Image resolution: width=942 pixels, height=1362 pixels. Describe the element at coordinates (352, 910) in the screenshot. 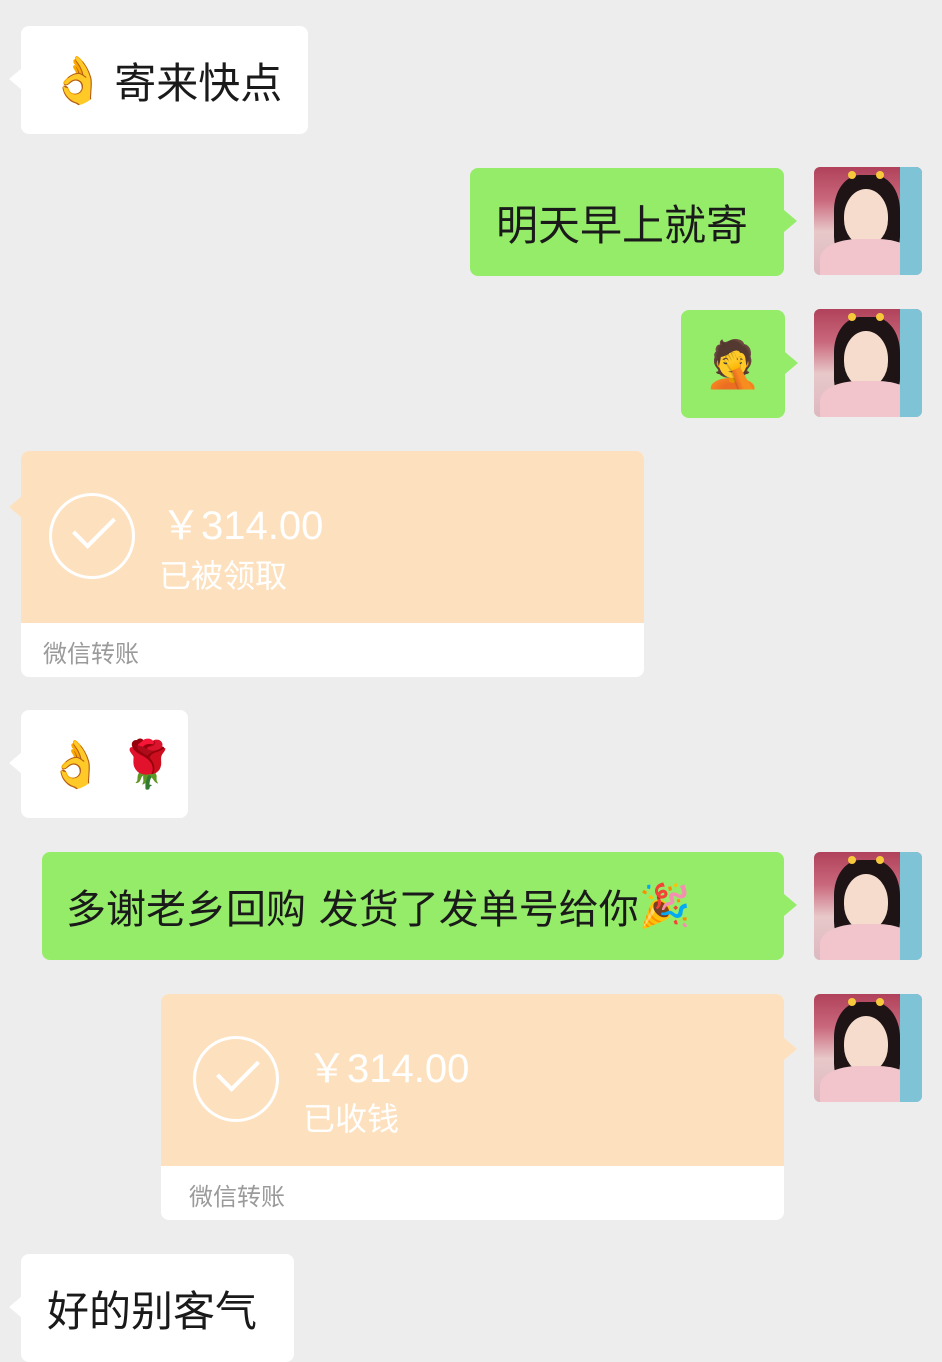

I see `message-text: 多谢老乡回购 发货了发单号给你` at that location.